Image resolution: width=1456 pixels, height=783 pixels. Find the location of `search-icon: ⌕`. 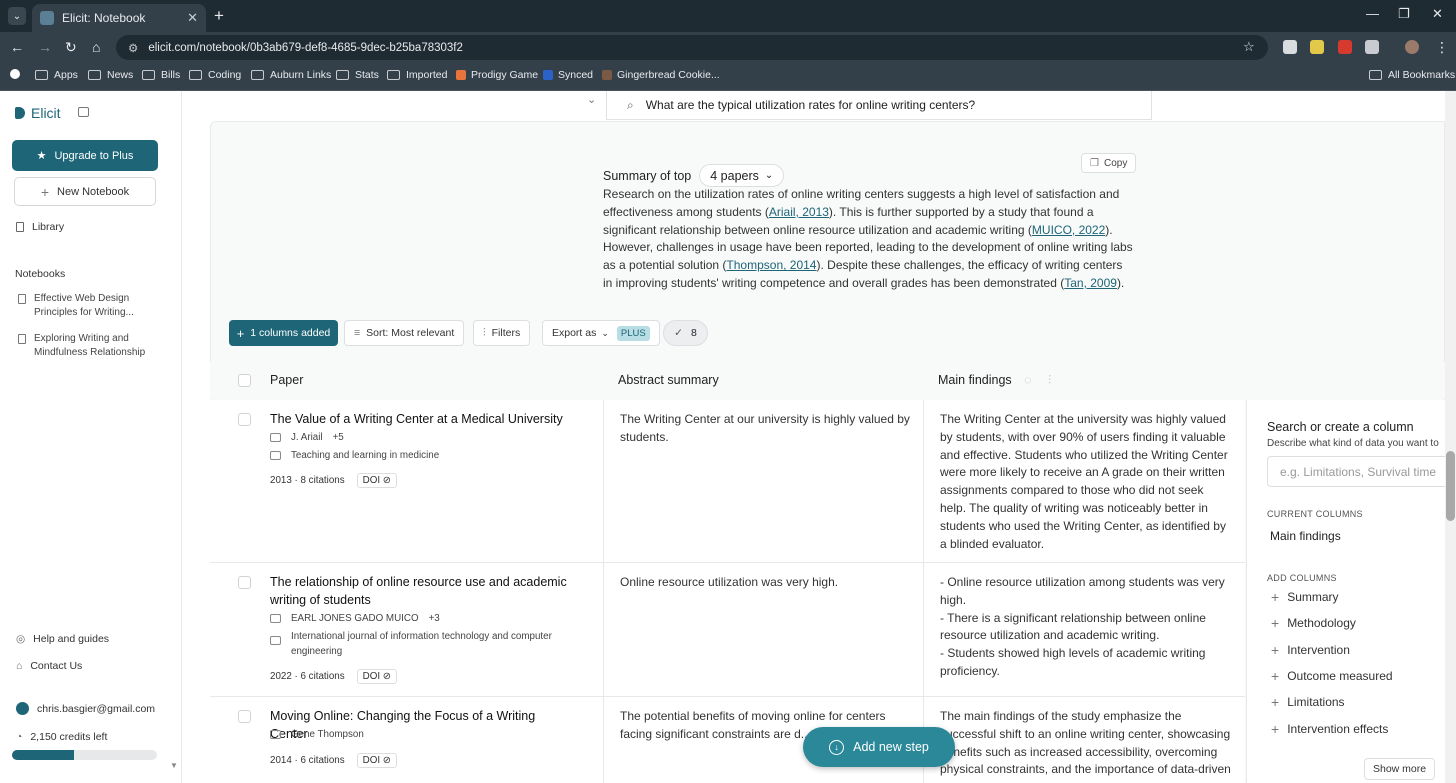

search-icon: ⌕ is located at coordinates (630, 104).